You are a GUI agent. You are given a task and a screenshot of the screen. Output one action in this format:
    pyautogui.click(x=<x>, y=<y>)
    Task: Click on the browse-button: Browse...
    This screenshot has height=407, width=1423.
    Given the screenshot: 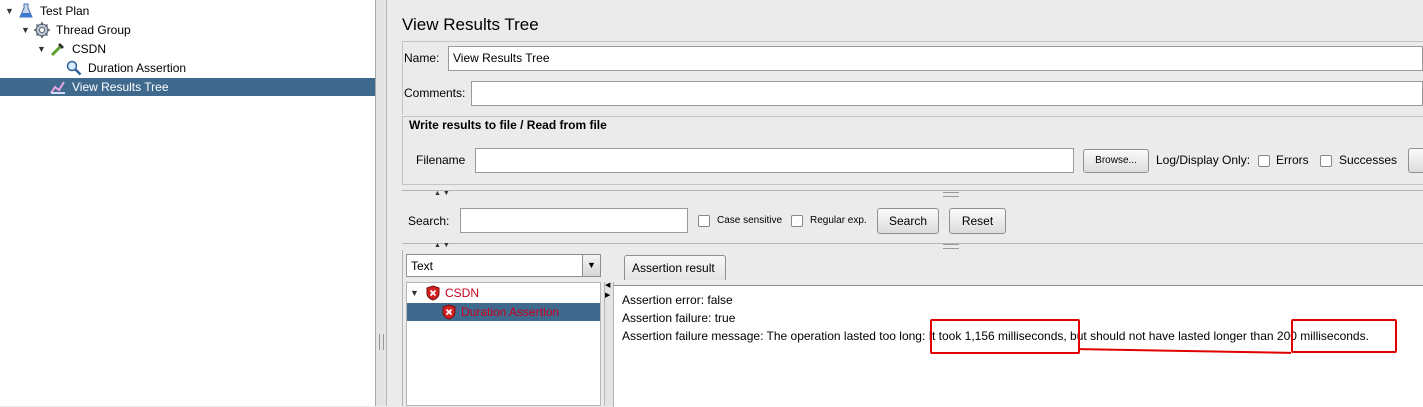 What is the action you would take?
    pyautogui.click(x=1116, y=161)
    